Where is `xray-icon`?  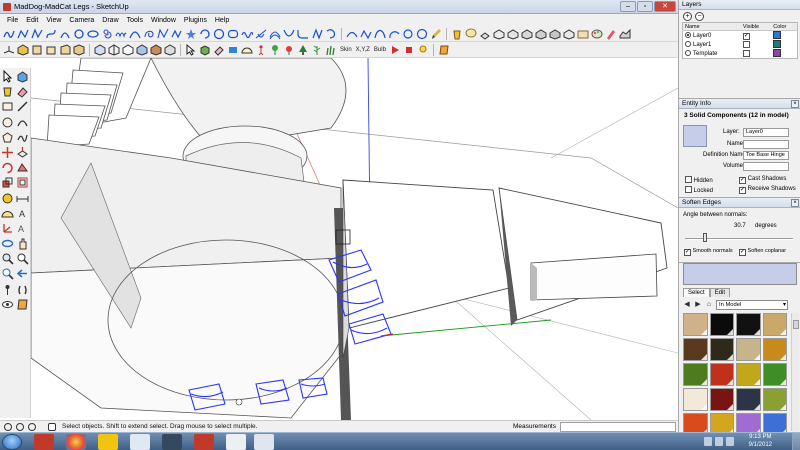
xray-icon is located at coordinates (100, 49).